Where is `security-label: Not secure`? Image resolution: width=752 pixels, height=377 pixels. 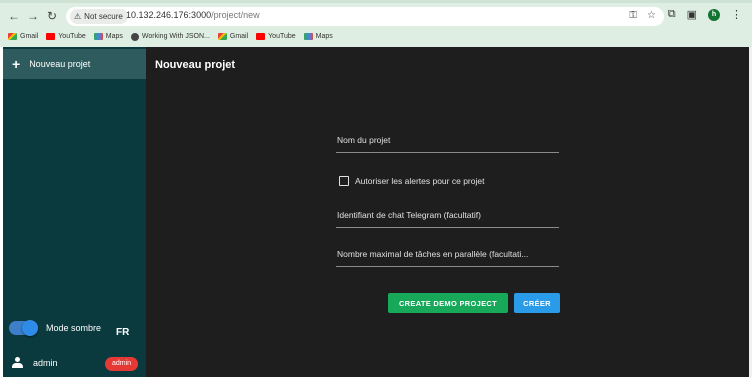
security-label: Not secure is located at coordinates (103, 16).